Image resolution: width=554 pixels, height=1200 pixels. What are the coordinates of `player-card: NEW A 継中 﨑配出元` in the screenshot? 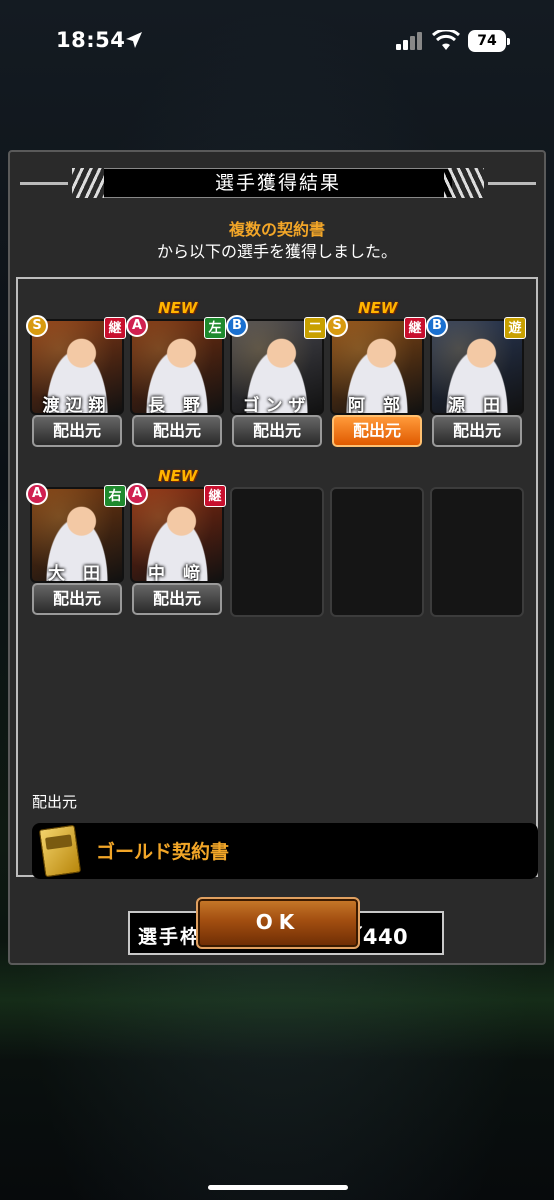 It's located at (176, 542).